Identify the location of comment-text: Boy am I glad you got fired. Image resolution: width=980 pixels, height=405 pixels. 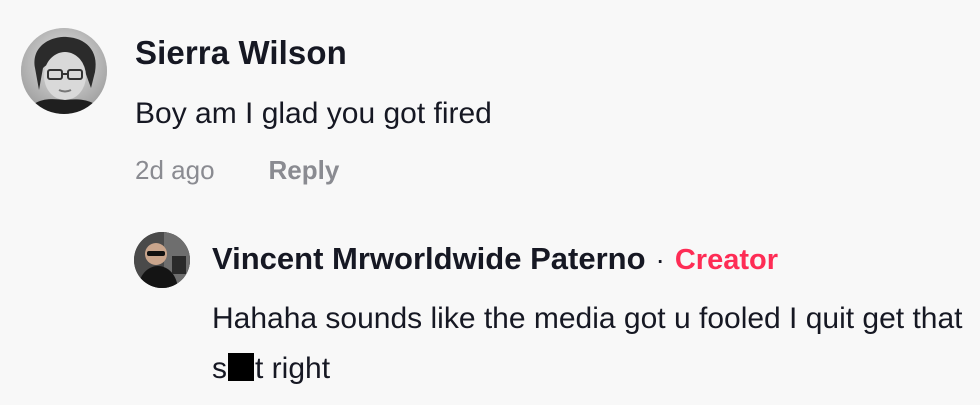
(313, 113).